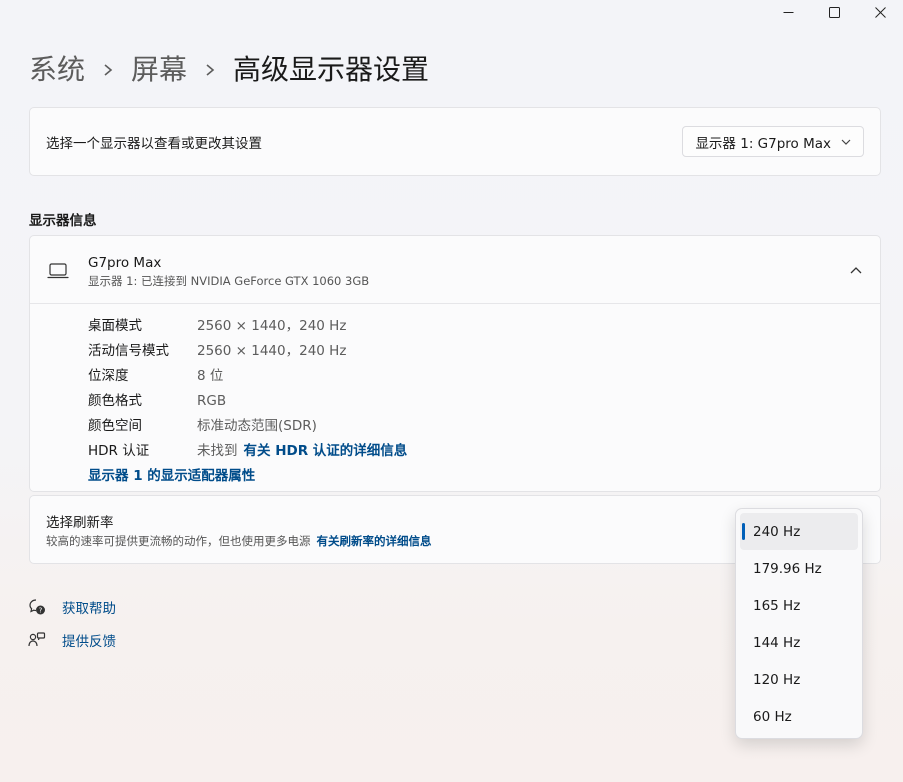 The height and width of the screenshot is (782, 903). I want to click on display-dropdown: 显示器 1: G7pro Max, so click(773, 141).